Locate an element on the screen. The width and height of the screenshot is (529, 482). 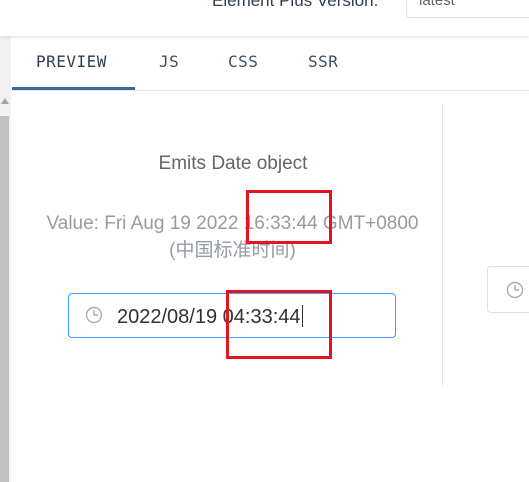
output-tabs: PREVIEW JS CSS SSR is located at coordinates (270, 63).